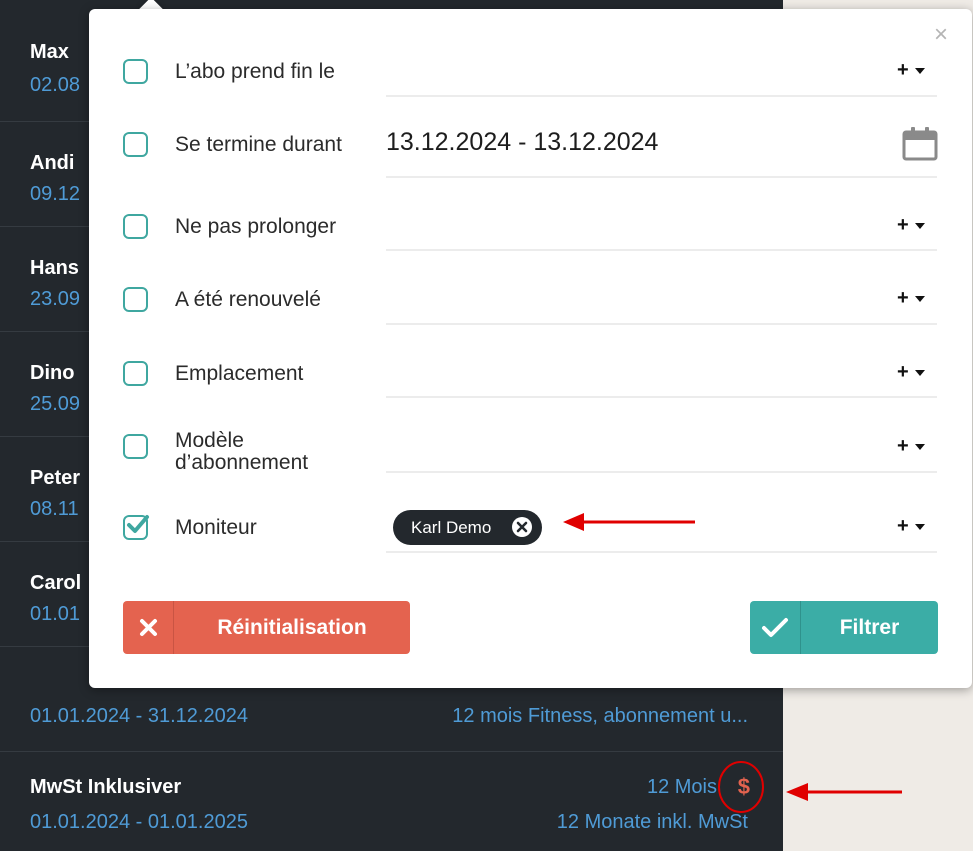  Describe the element at coordinates (732, 663) in the screenshot. I see `annotation-overlay` at that location.